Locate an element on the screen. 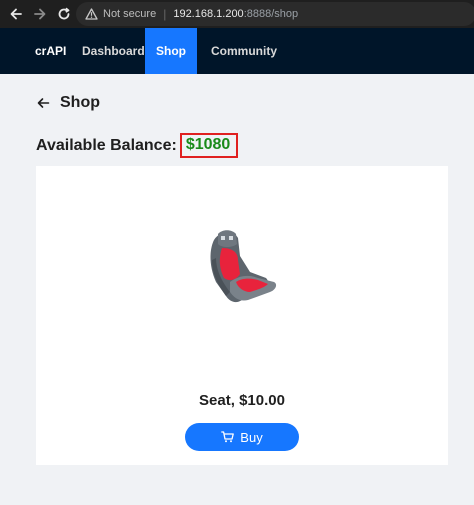 Image resolution: width=474 pixels, height=505 pixels. balance-label: Available Balance is located at coordinates (104, 145).